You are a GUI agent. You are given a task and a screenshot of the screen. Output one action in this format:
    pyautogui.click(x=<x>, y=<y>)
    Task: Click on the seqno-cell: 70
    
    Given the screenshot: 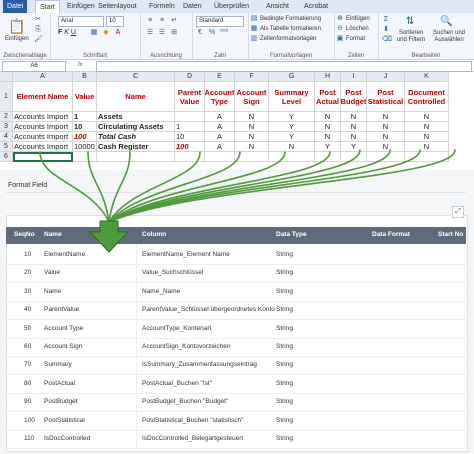 What is the action you would take?
    pyautogui.click(x=28, y=365)
    